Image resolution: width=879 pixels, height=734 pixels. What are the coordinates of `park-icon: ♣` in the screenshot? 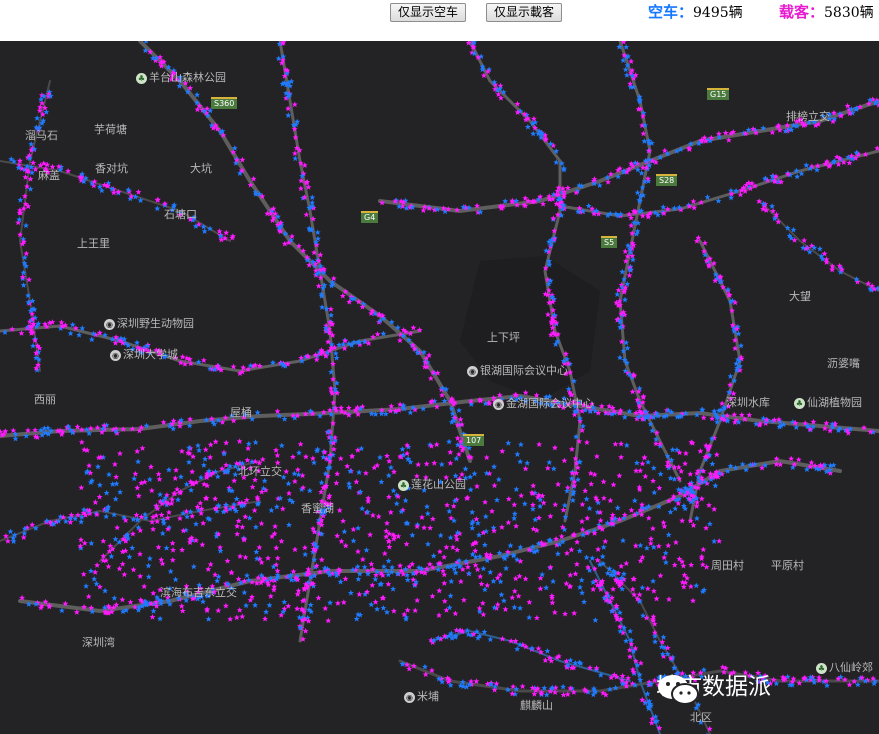 It's located at (403, 485).